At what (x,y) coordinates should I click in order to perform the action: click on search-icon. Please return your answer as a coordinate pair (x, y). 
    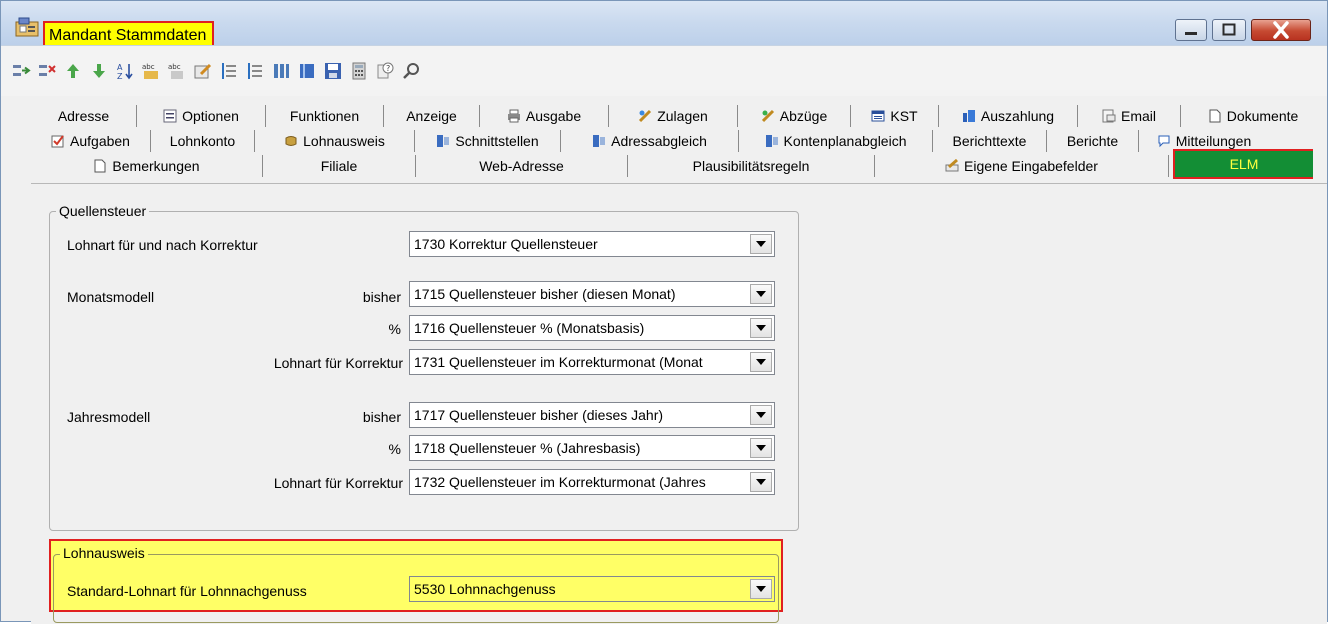
    Looking at the image, I should click on (411, 71).